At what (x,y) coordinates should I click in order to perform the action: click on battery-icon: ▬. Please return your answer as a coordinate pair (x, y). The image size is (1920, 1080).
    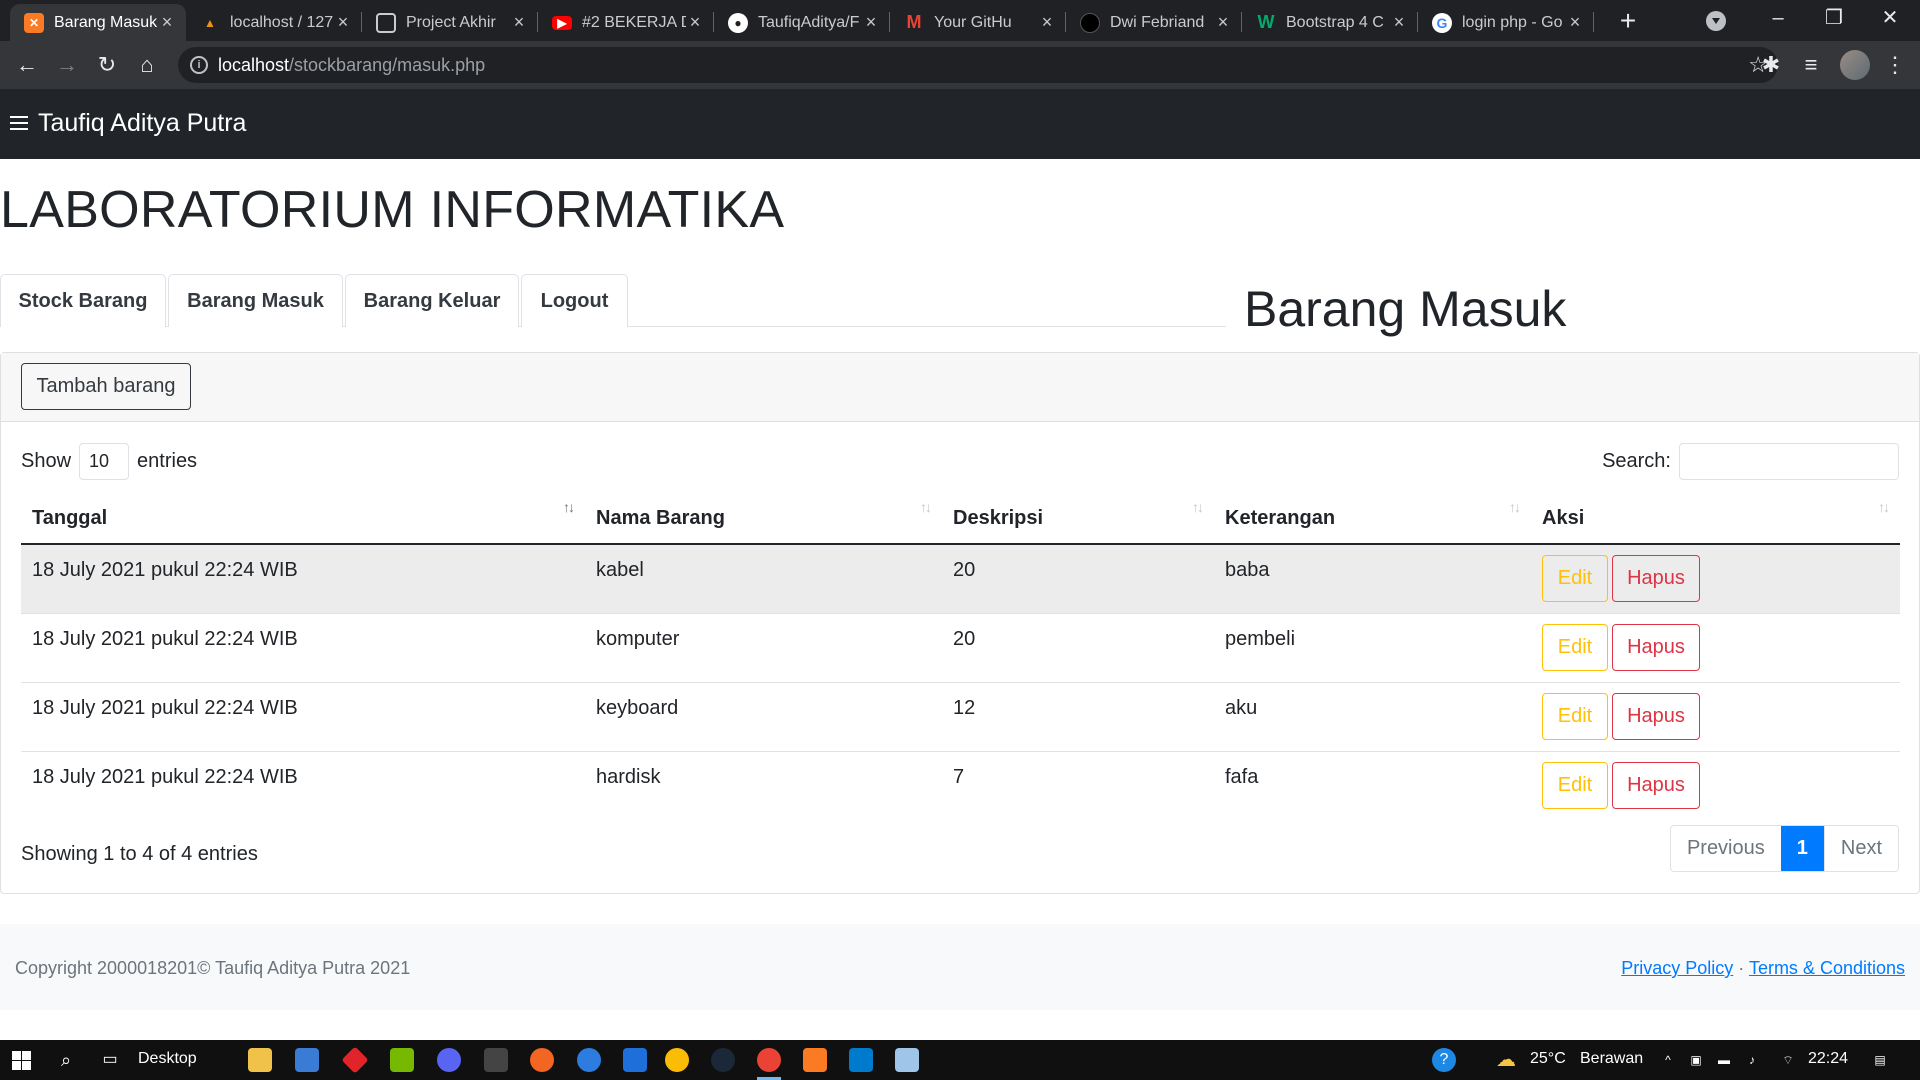
    Looking at the image, I should click on (1724, 1060).